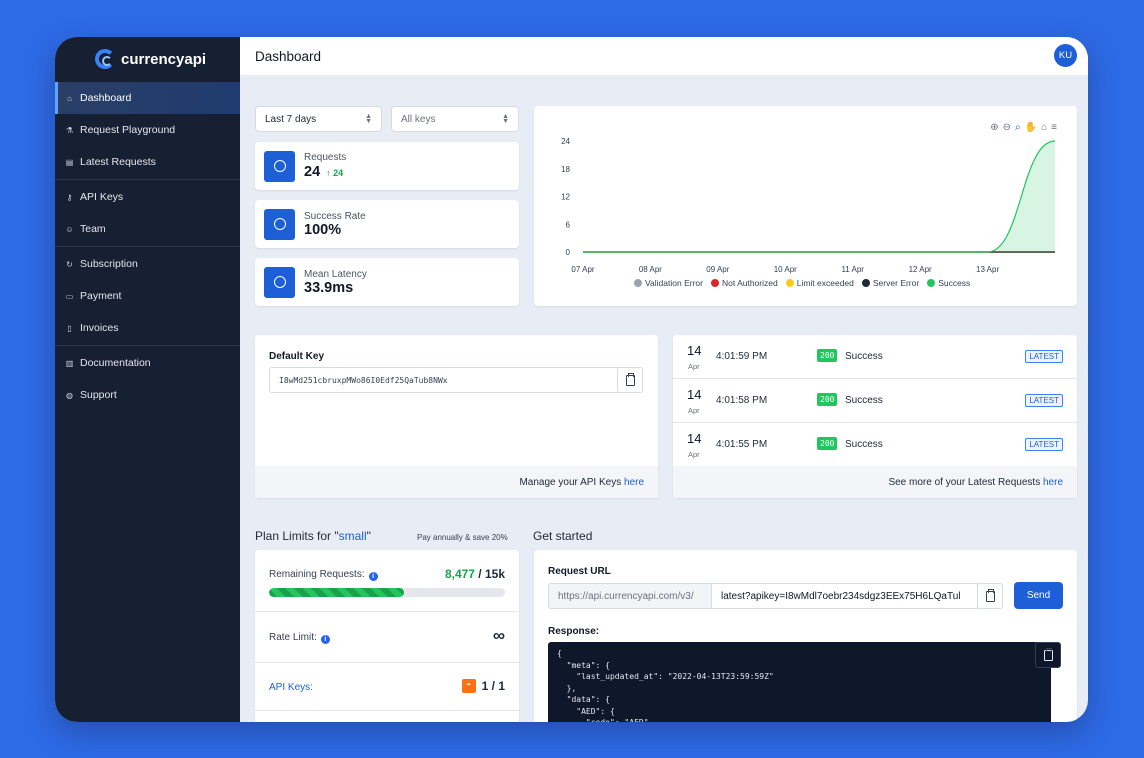 This screenshot has height=758, width=1144. I want to click on request-row: 14 Apr 4:01:55 PM 200 Success LATEST, so click(875, 445).